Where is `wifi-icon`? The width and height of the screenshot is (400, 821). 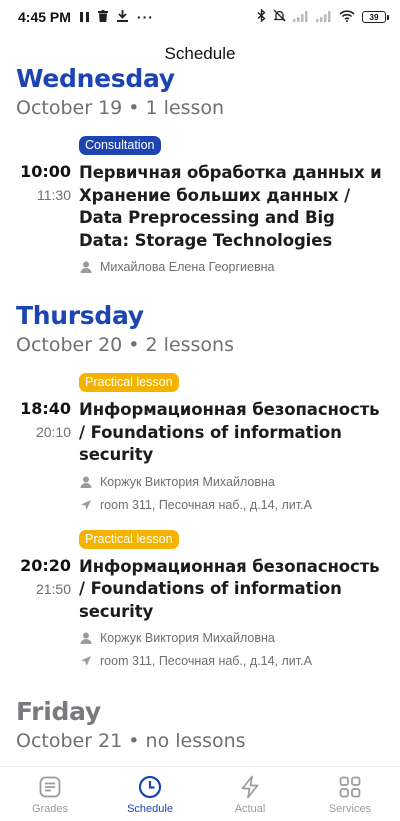
wifi-icon is located at coordinates (347, 17).